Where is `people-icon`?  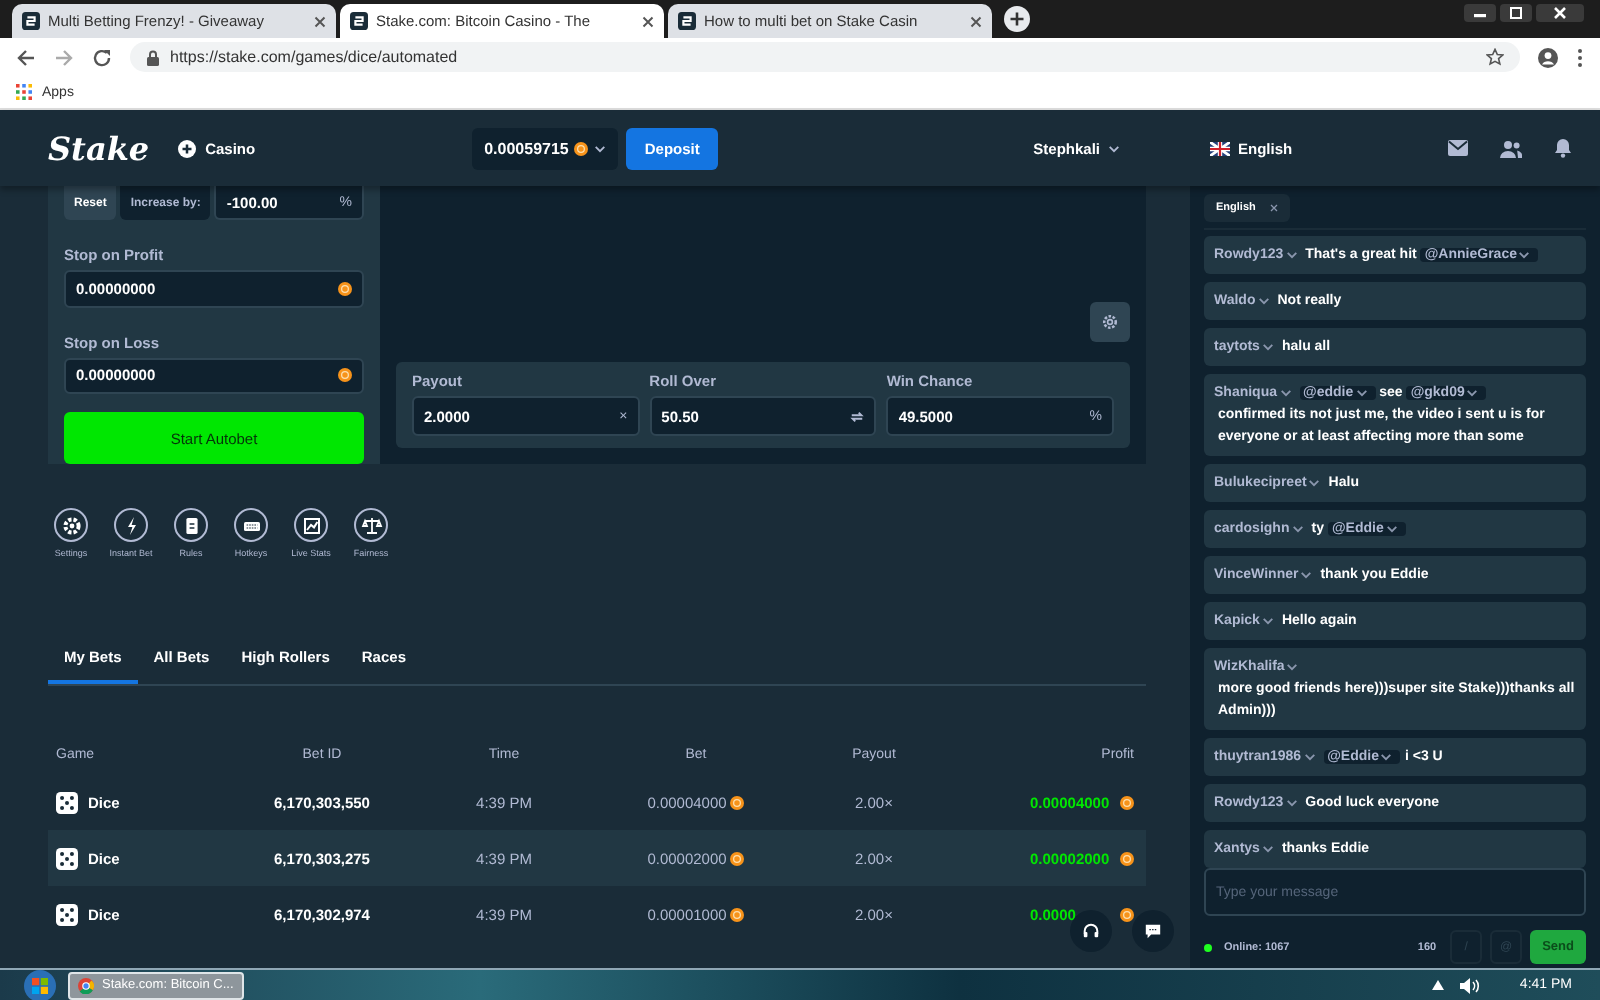
people-icon is located at coordinates (1511, 148).